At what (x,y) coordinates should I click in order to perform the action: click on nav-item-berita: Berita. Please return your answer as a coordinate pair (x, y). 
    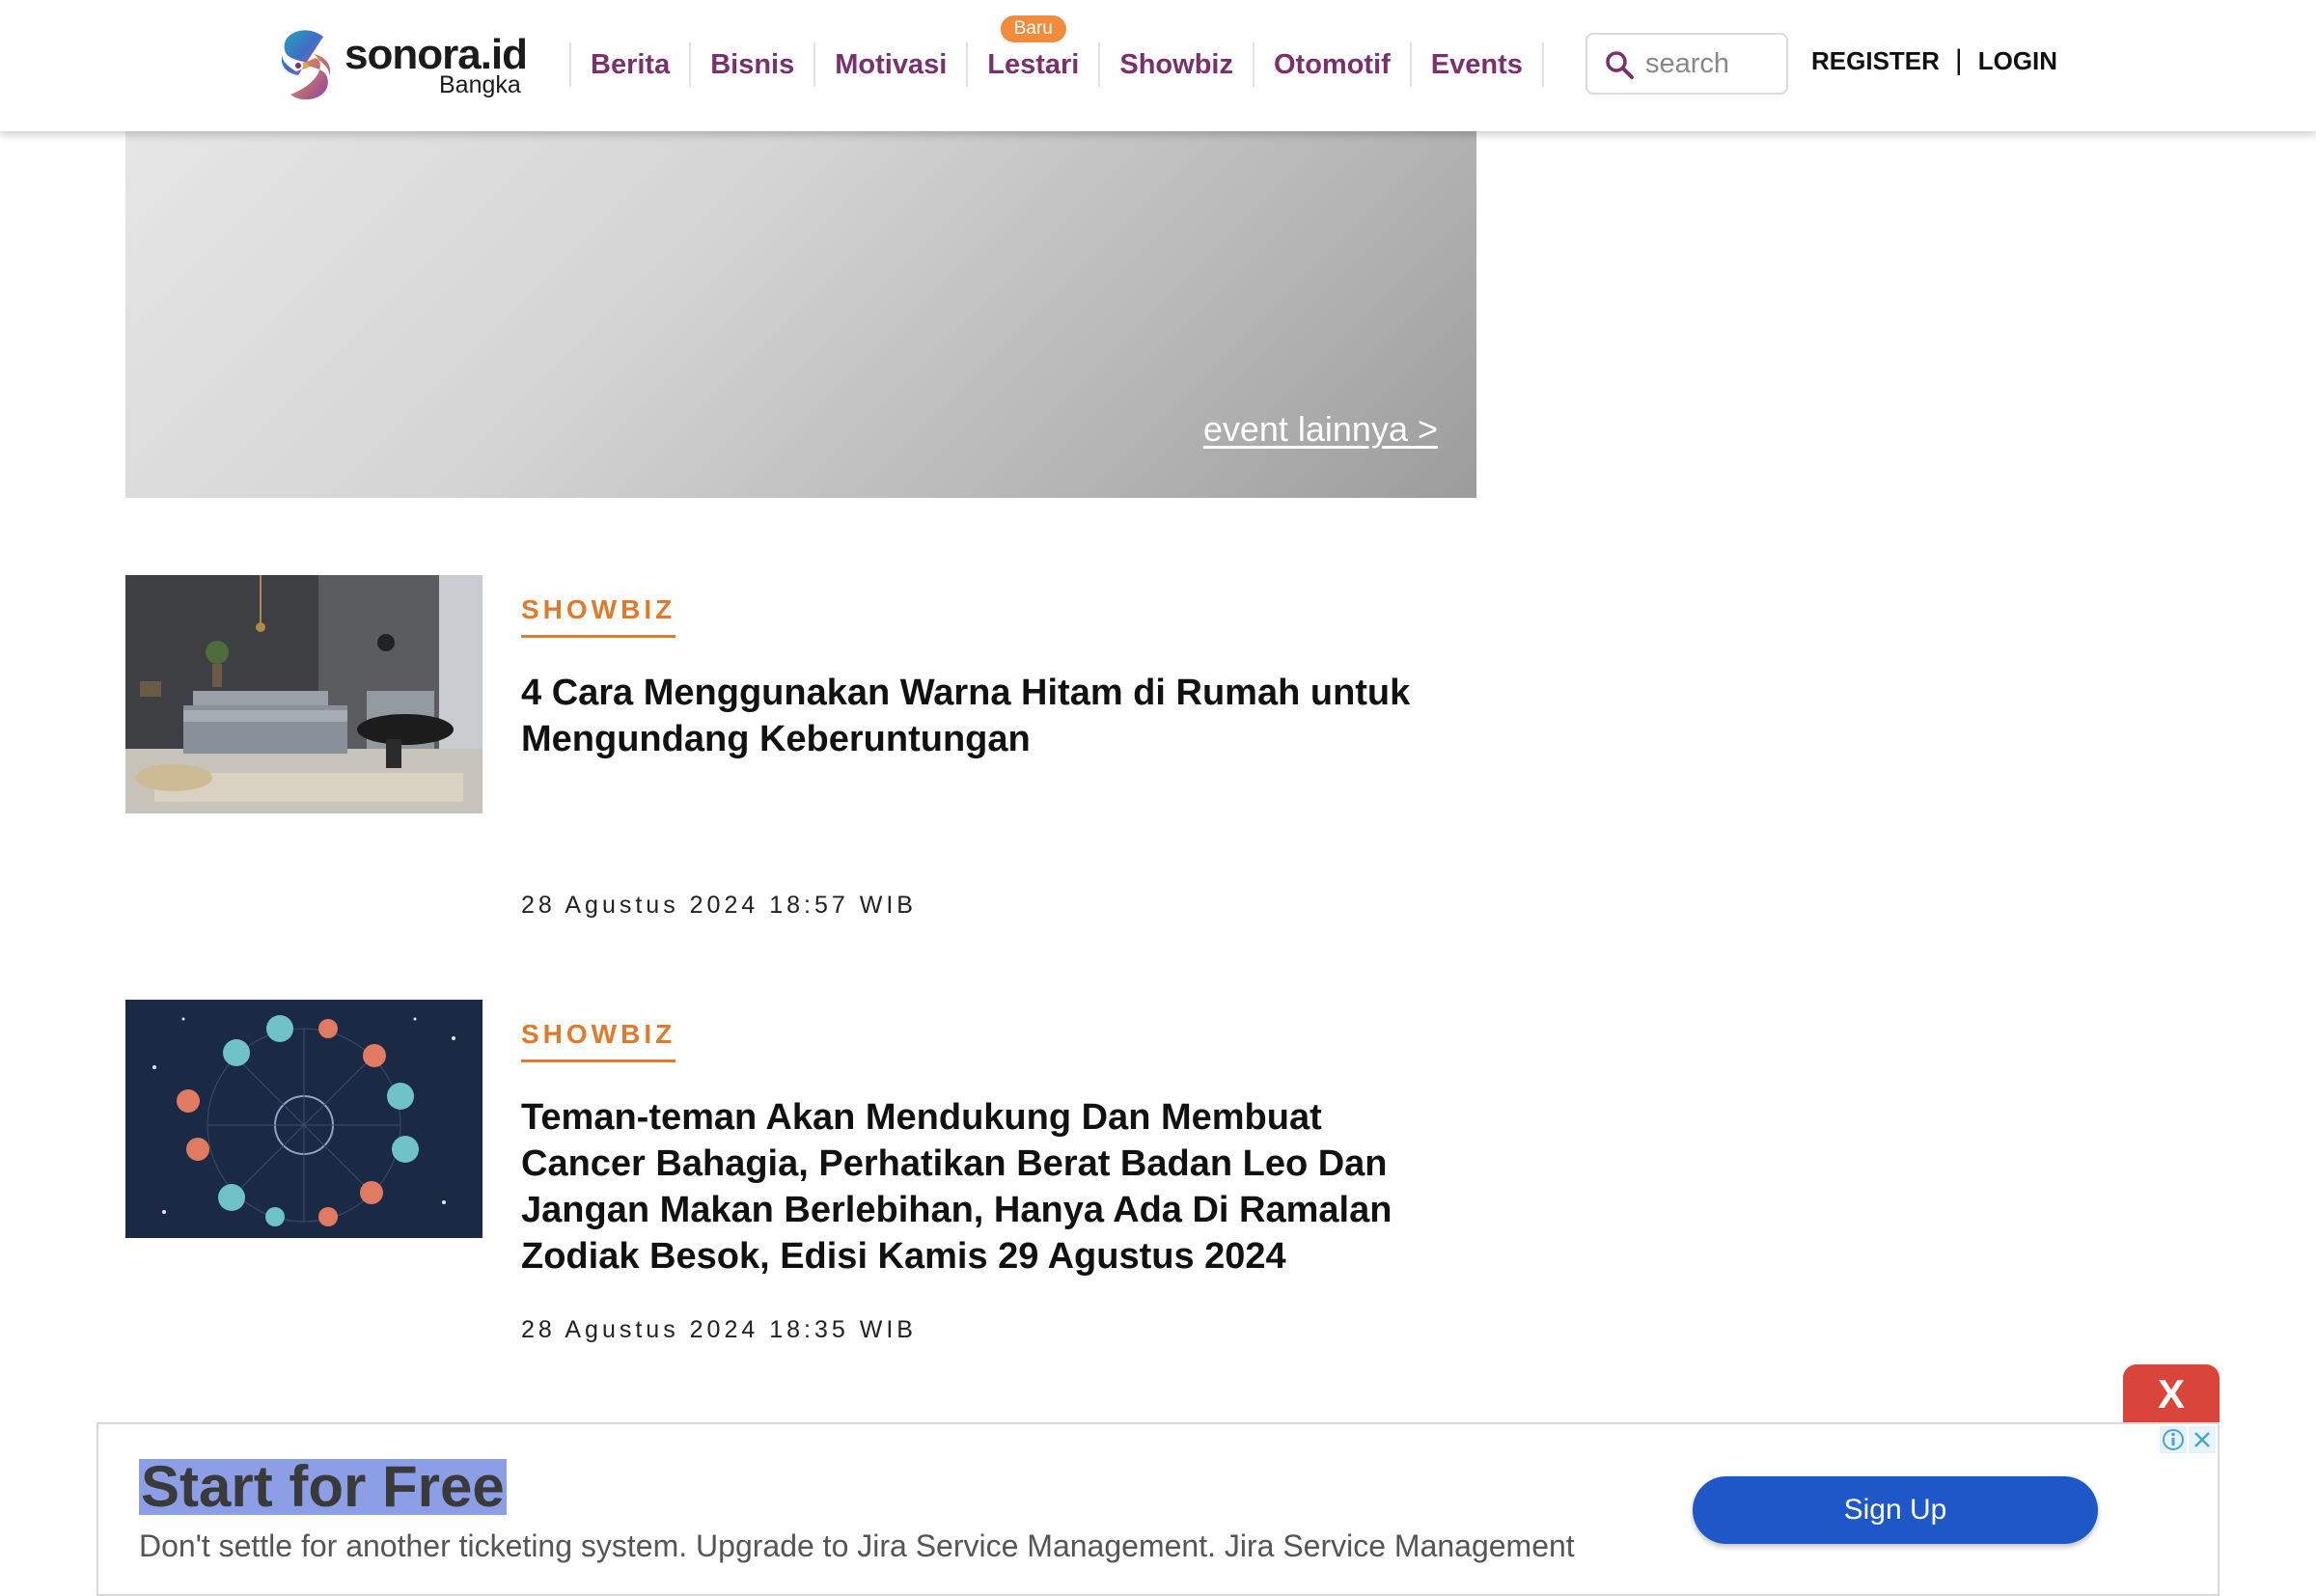
    Looking at the image, I should click on (629, 65).